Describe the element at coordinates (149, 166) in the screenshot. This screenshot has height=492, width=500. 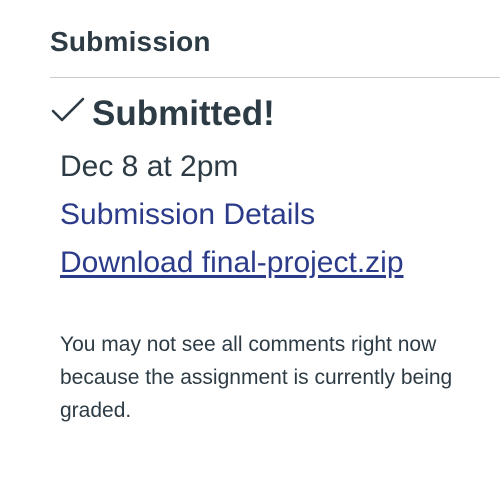
I see `submission-date: Dec 8 at 2pm` at that location.